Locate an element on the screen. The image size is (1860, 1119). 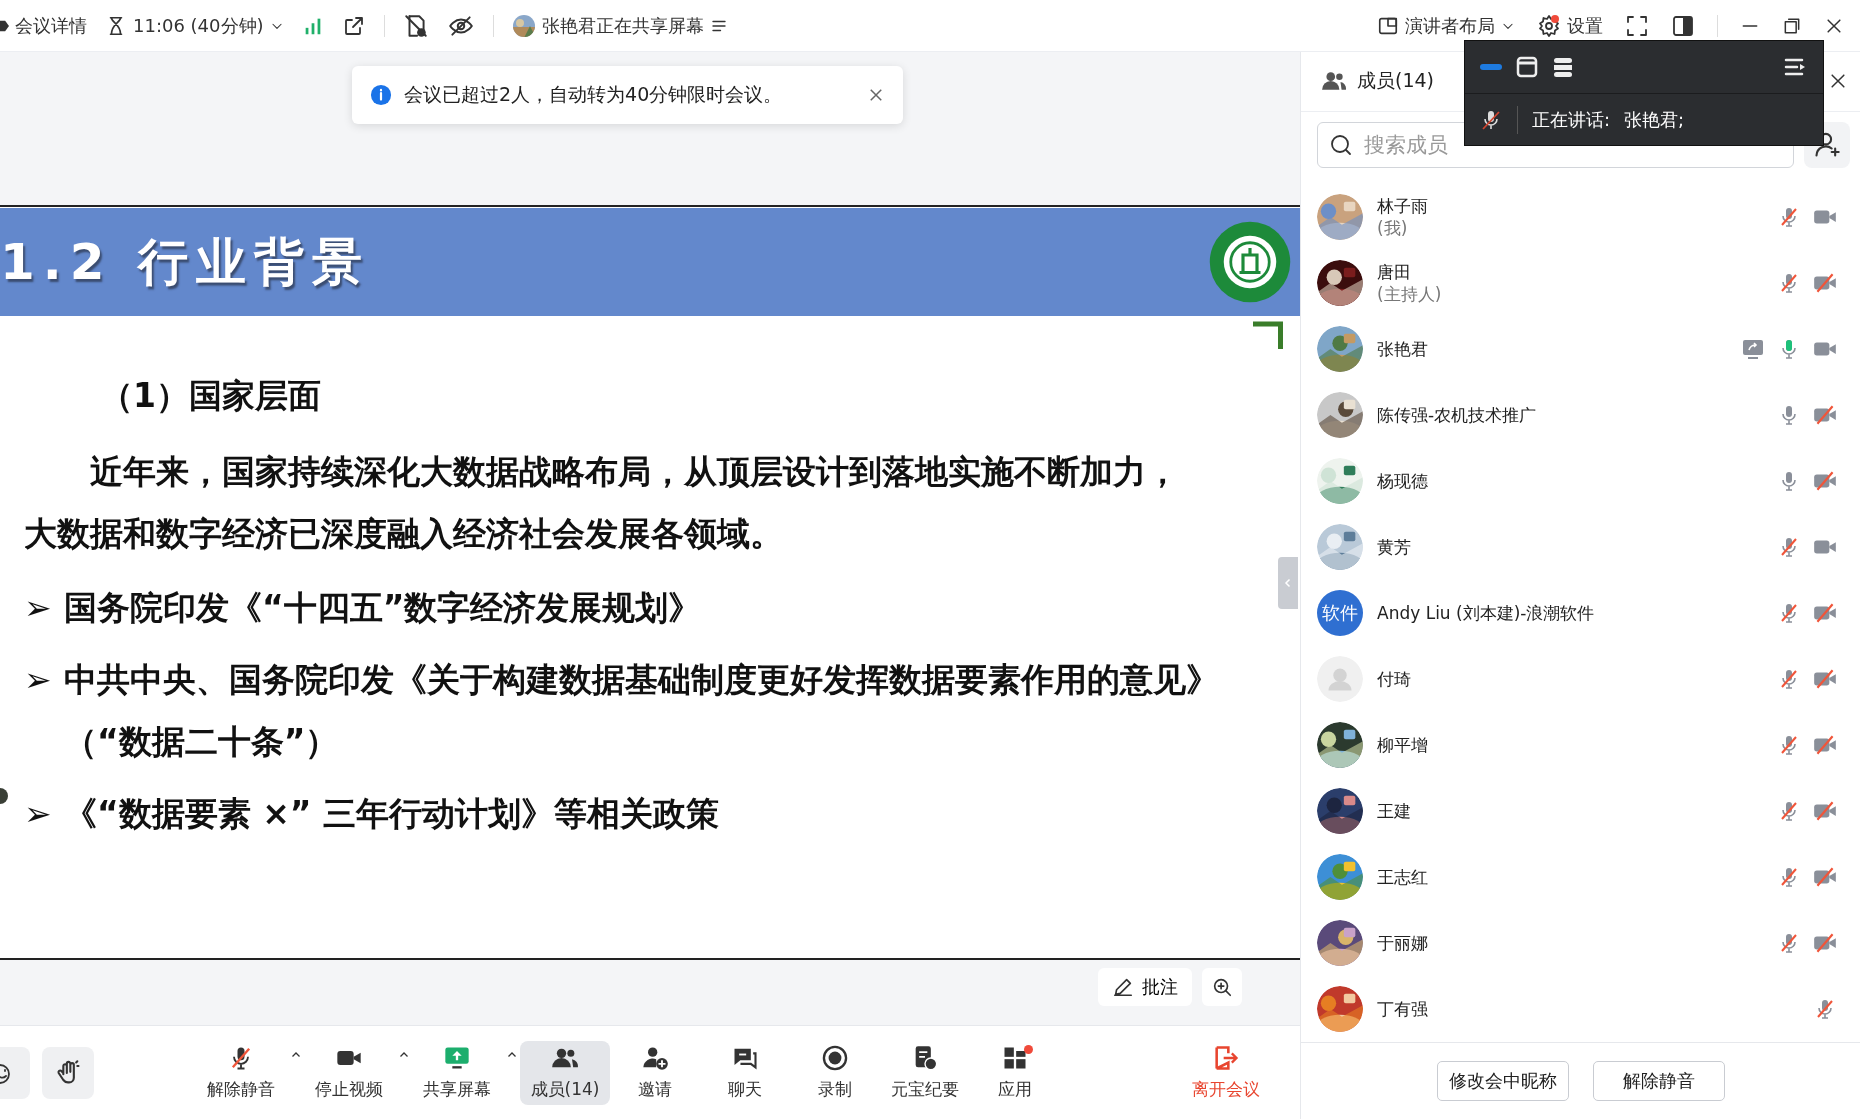
bullet-text: 国务院印发《“十四五”数字经济发展规划》 is located at coordinates (383, 608).